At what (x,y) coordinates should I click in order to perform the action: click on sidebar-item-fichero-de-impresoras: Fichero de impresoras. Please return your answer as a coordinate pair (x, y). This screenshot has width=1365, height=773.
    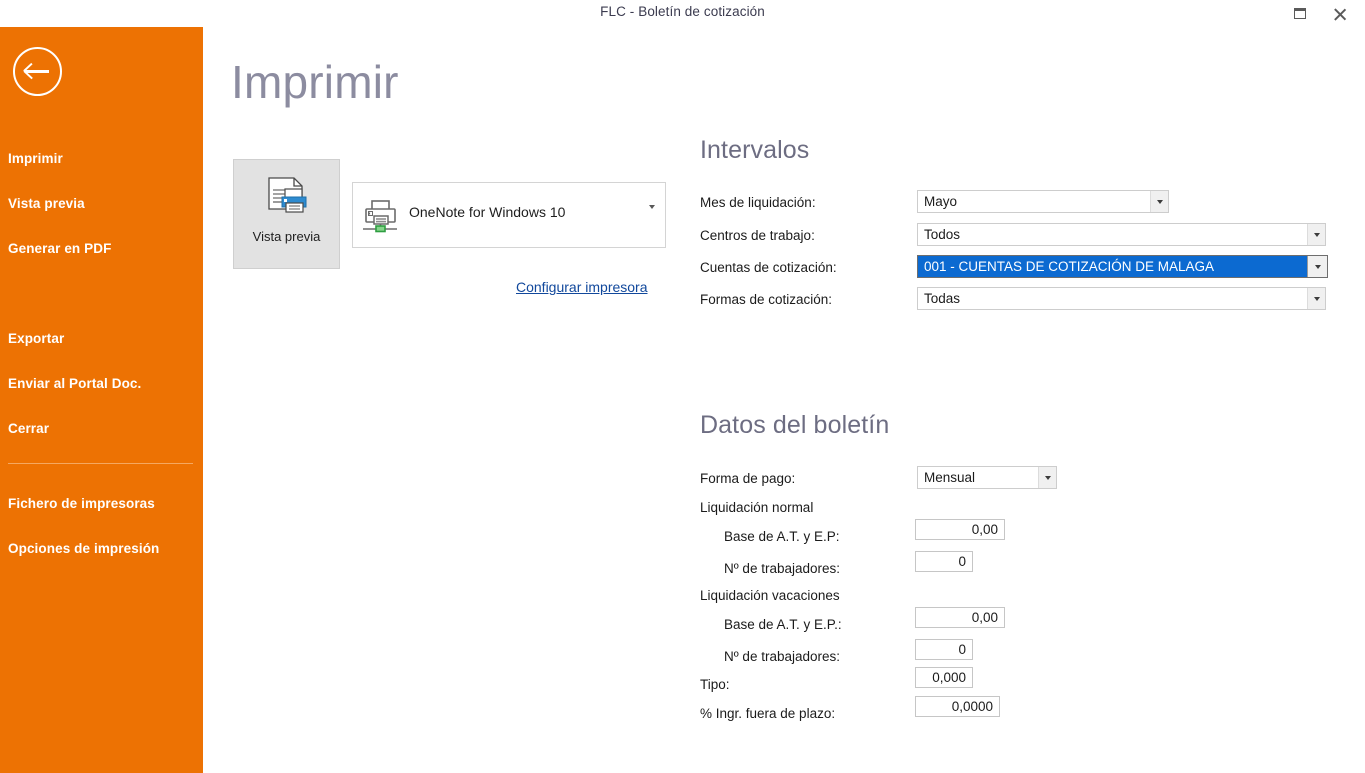
    Looking at the image, I should click on (103, 504).